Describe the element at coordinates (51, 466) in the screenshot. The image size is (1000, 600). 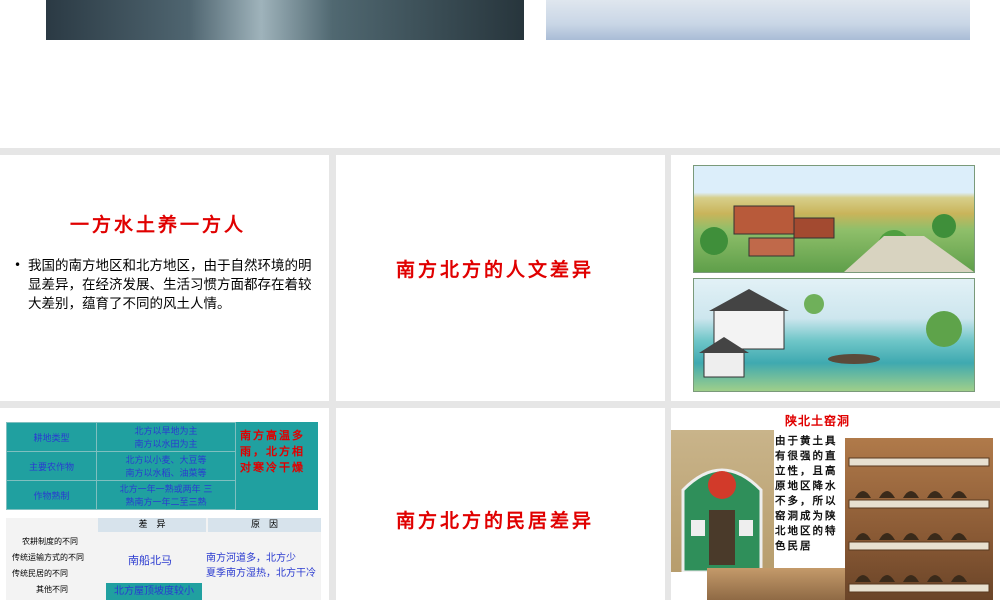
I see `table-cell-label: 主要农作物` at that location.